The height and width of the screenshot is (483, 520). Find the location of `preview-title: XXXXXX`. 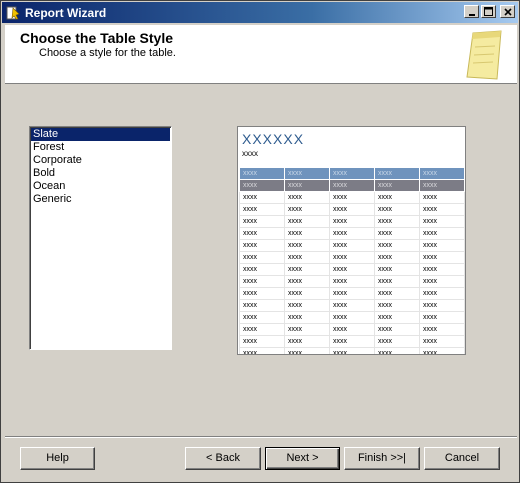

preview-title: XXXXXX is located at coordinates (273, 139).